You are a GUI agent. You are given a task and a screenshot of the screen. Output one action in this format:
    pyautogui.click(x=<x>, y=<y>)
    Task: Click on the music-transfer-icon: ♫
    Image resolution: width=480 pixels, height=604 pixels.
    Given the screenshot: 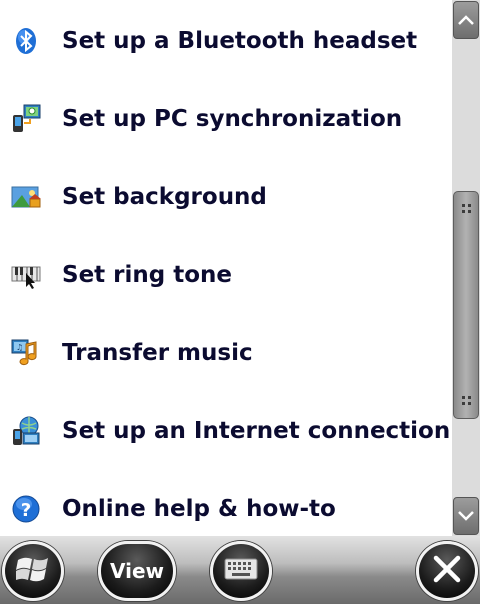 What is the action you would take?
    pyautogui.click(x=26, y=353)
    